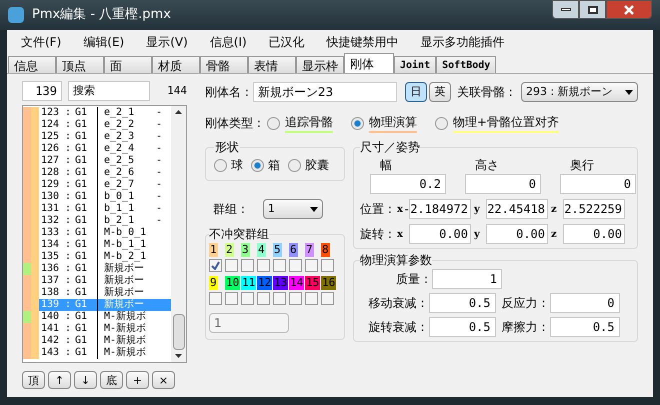  Describe the element at coordinates (292, 209) in the screenshot. I see `group-dropdown: 1` at that location.